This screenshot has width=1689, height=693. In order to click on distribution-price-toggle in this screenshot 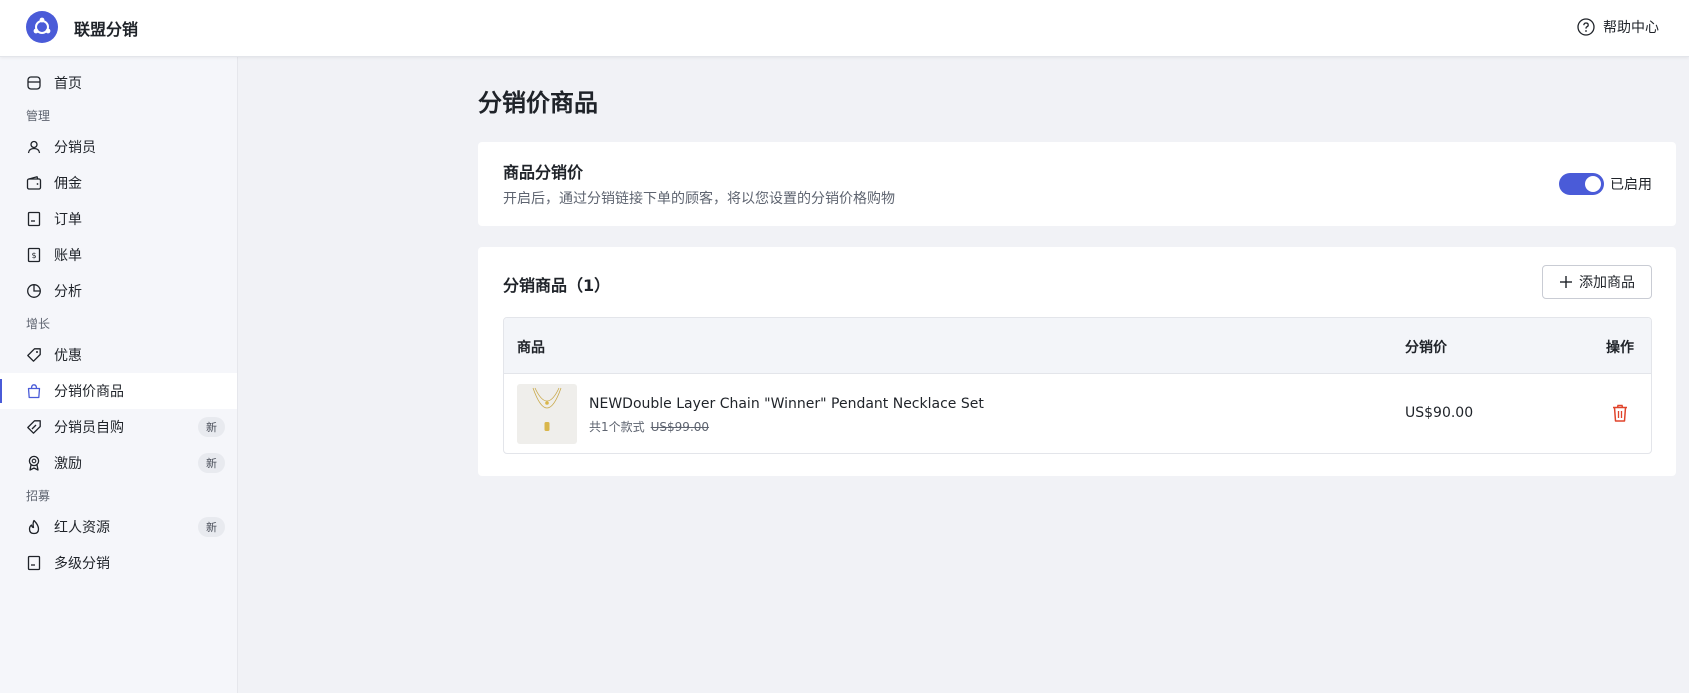, I will do `click(1581, 184)`.